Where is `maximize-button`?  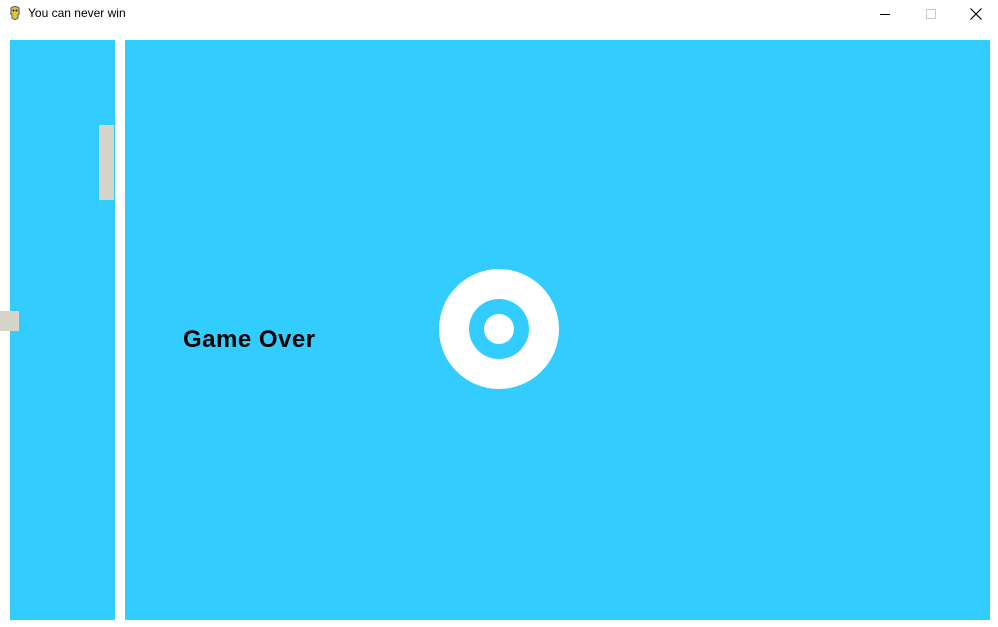
maximize-button is located at coordinates (931, 14).